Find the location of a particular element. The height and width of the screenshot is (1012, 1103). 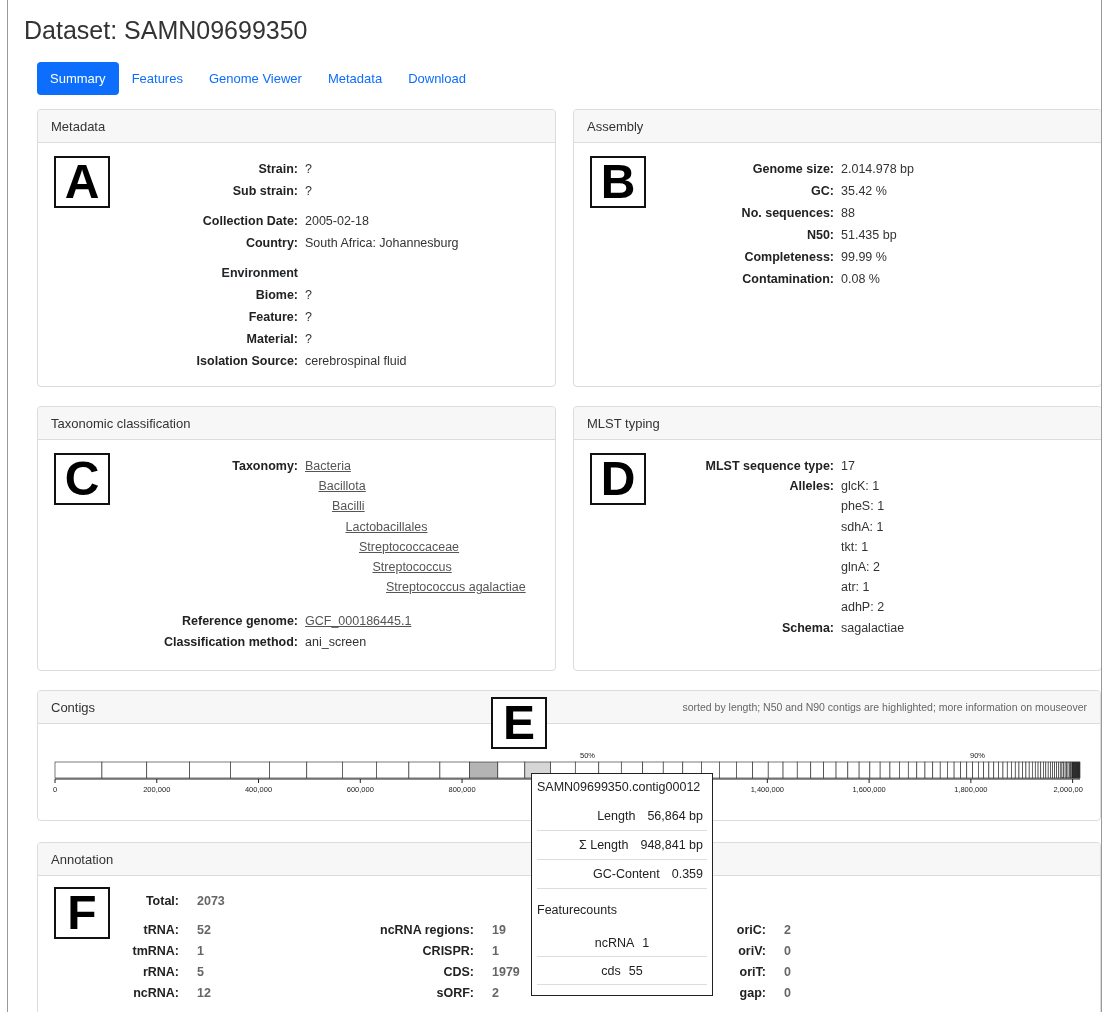

page-title: Dataset: SAMN09699350 is located at coordinates (166, 30).